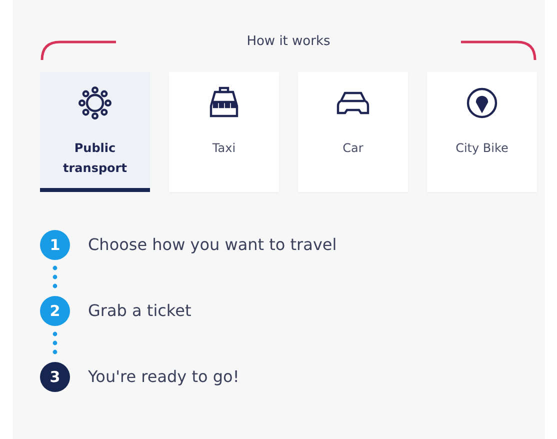 This screenshot has height=439, width=557. I want to click on taxi-icon, so click(224, 103).